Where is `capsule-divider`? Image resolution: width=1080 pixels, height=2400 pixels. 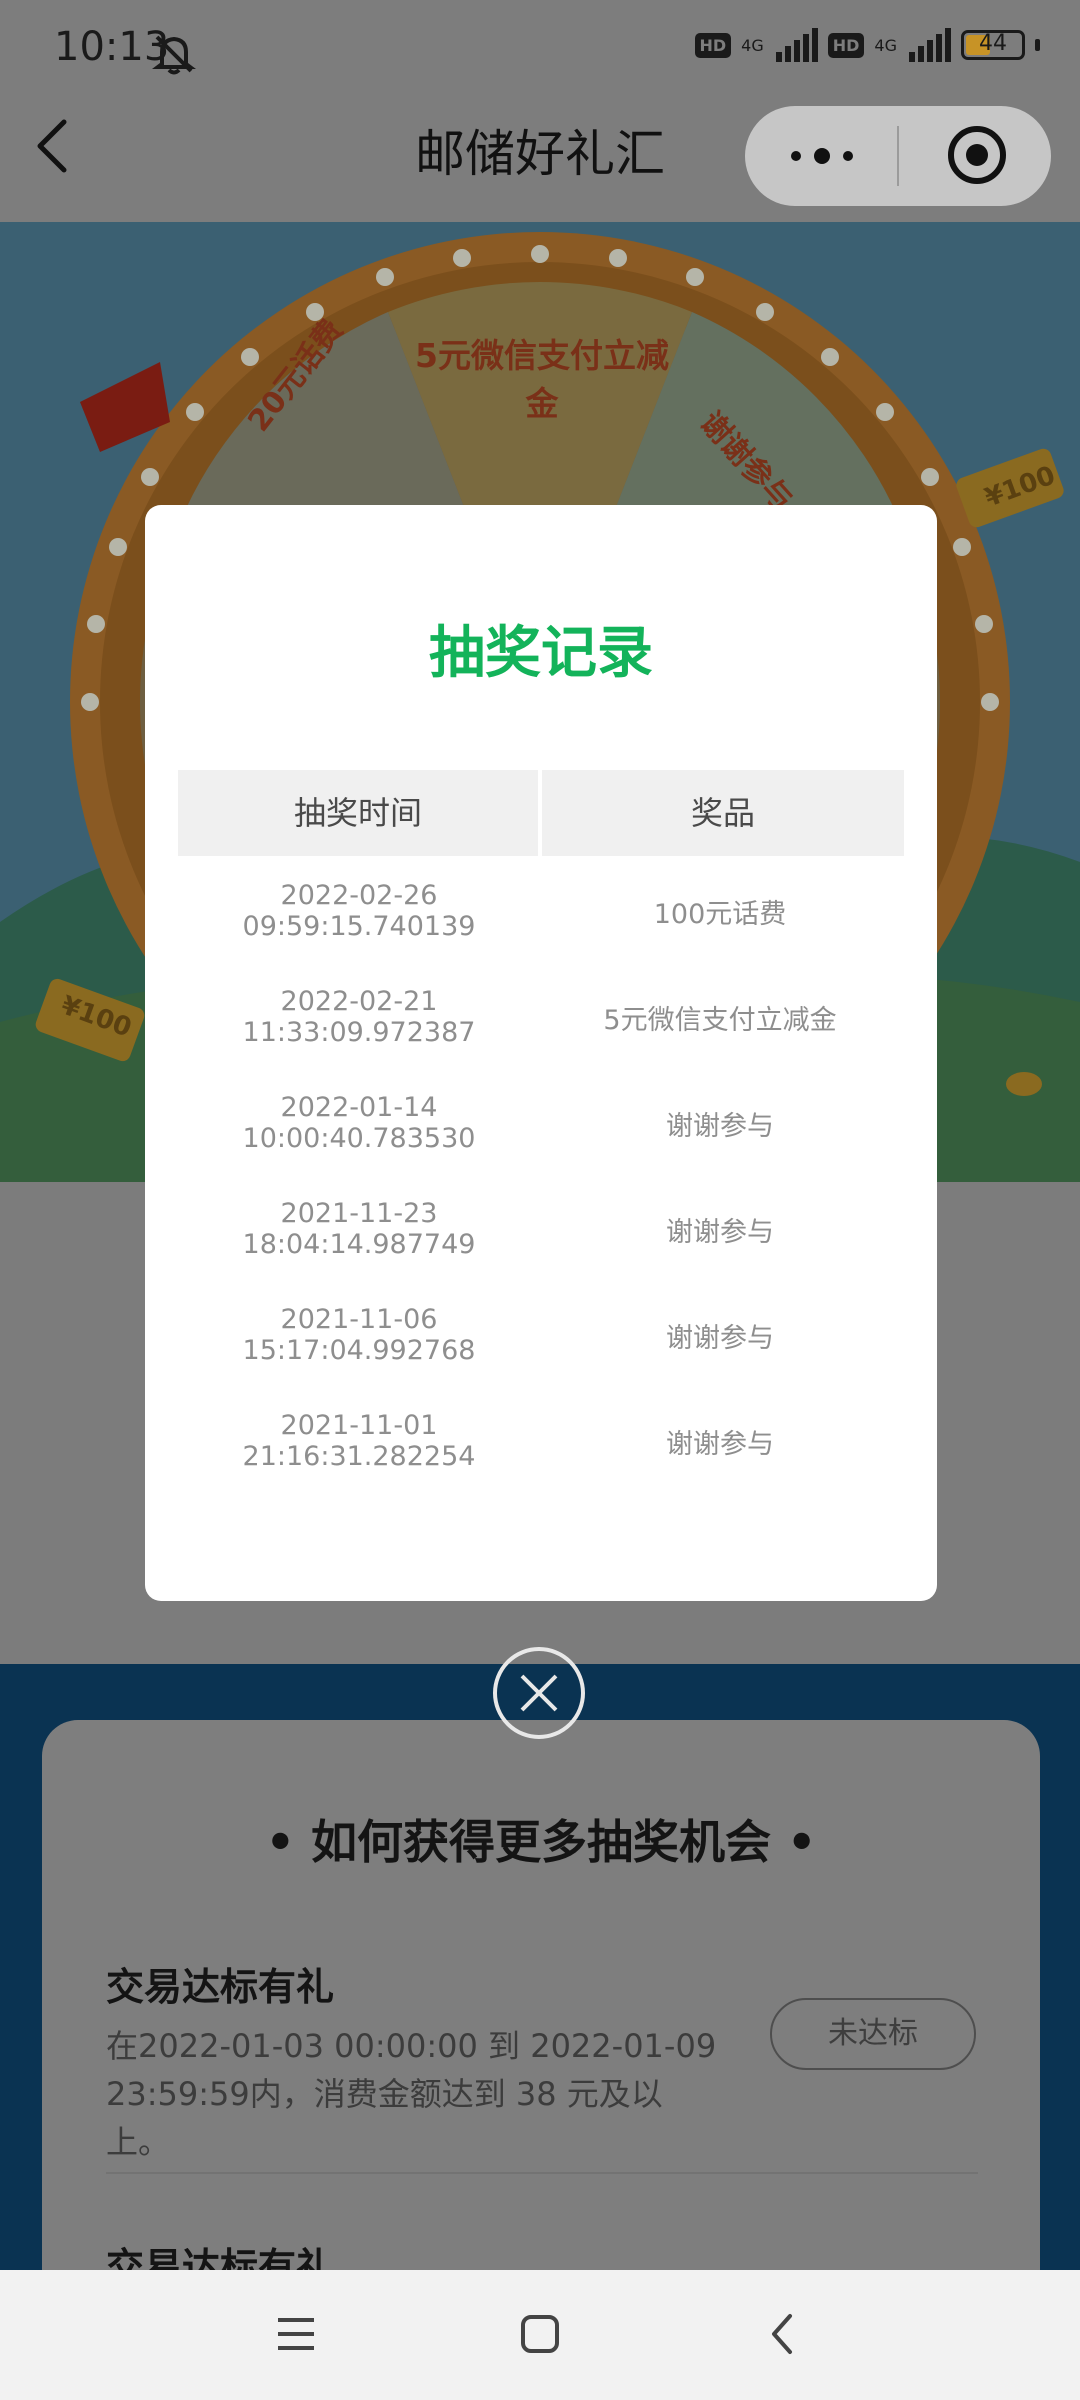 capsule-divider is located at coordinates (898, 156).